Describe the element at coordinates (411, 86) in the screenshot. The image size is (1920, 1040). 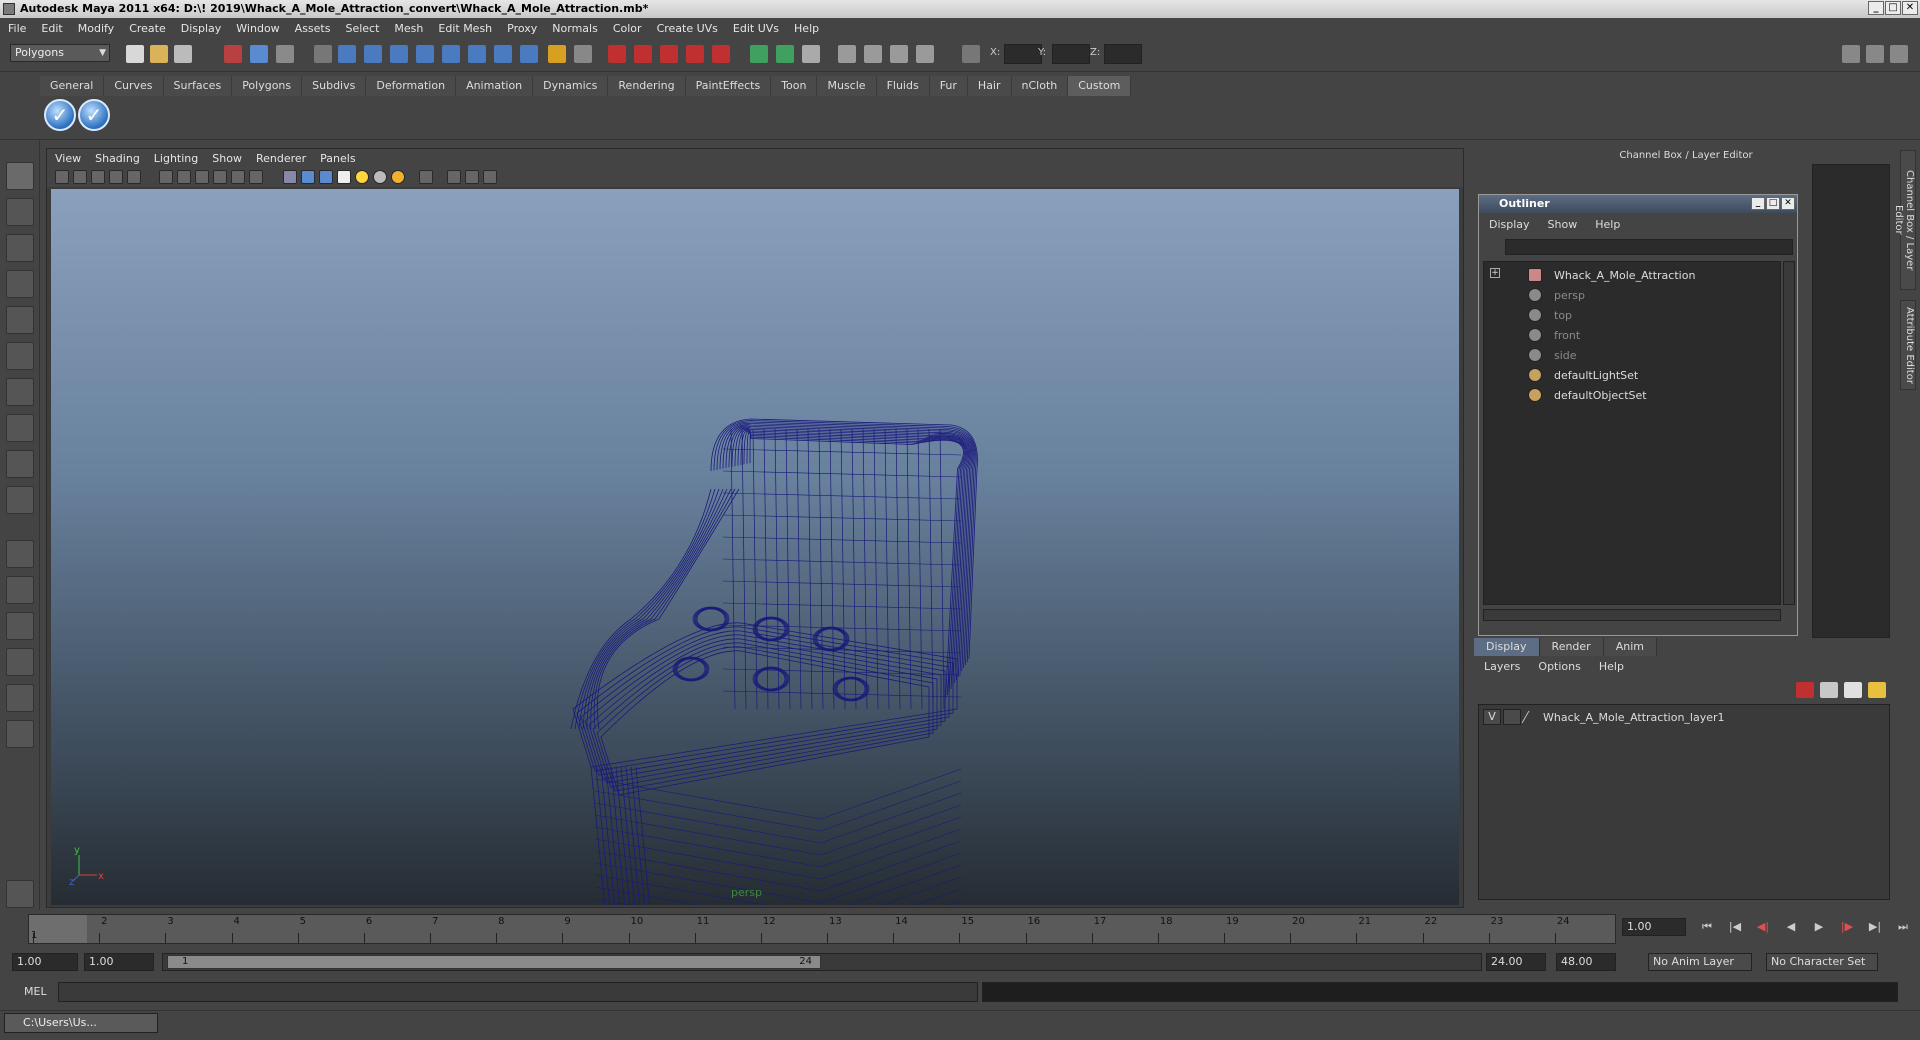
I see `shelf-tab-deformation: Deformation` at that location.